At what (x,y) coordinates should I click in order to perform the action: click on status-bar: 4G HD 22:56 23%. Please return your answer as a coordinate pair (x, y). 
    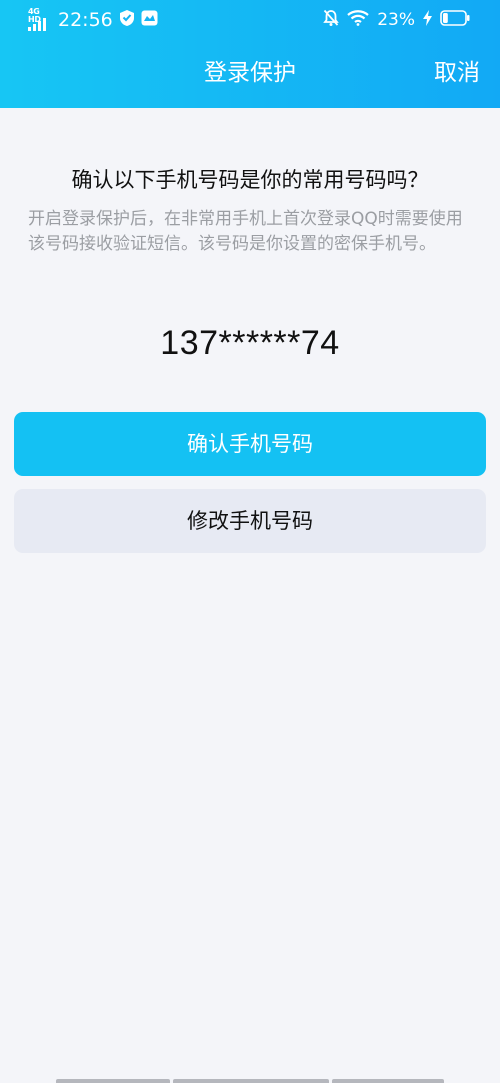
    Looking at the image, I should click on (250, 20).